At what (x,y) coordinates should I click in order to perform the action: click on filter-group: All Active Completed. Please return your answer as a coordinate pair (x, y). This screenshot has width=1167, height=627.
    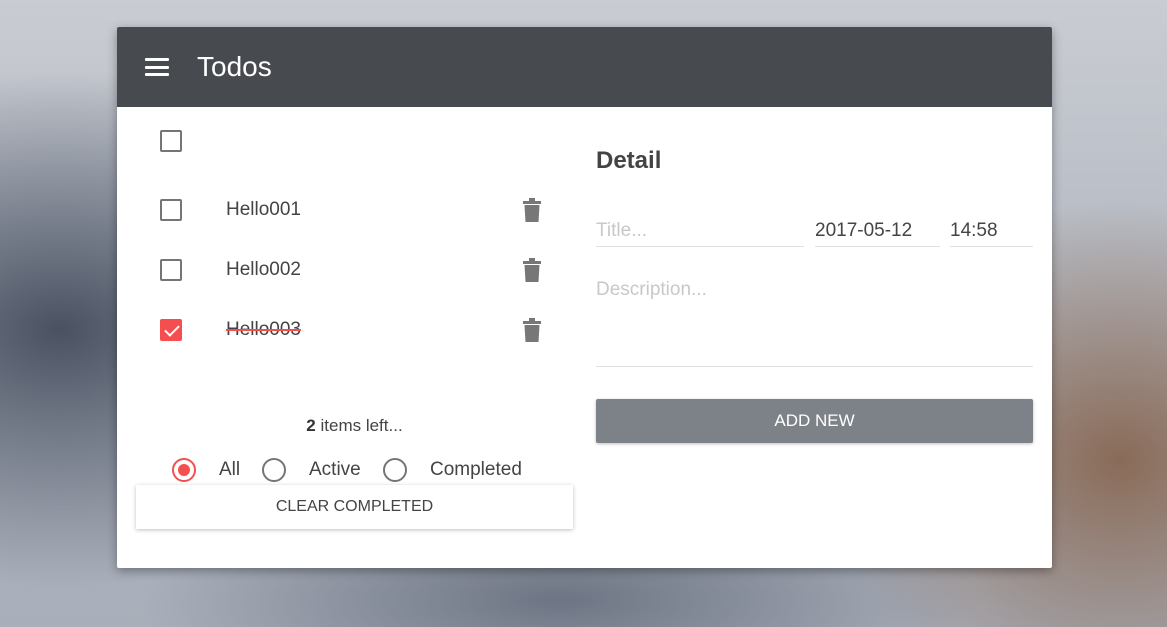
    Looking at the image, I should click on (354, 473).